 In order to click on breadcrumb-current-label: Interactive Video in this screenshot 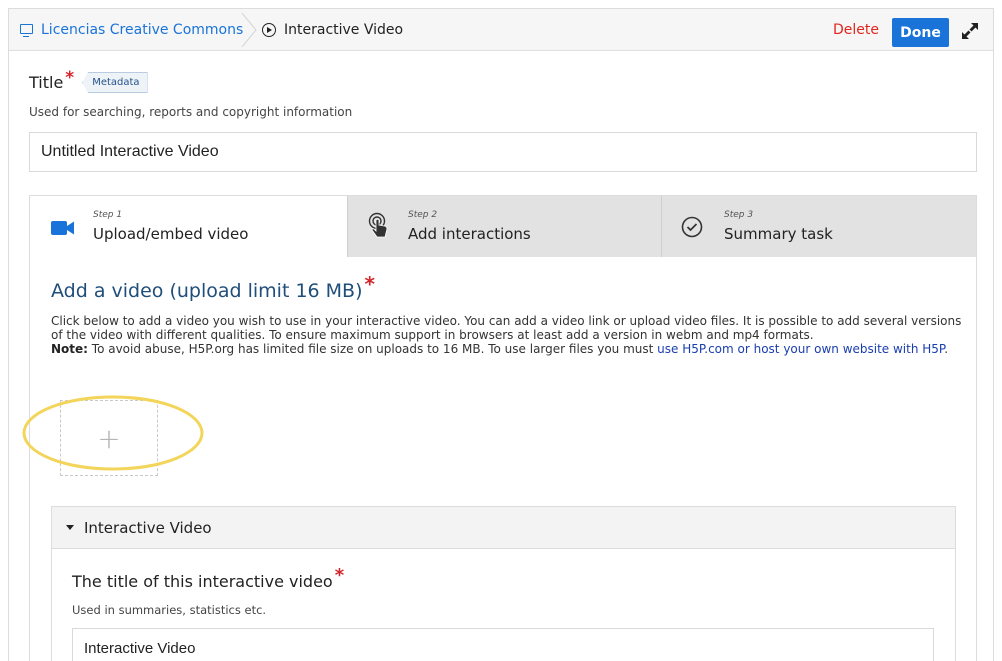, I will do `click(344, 30)`.